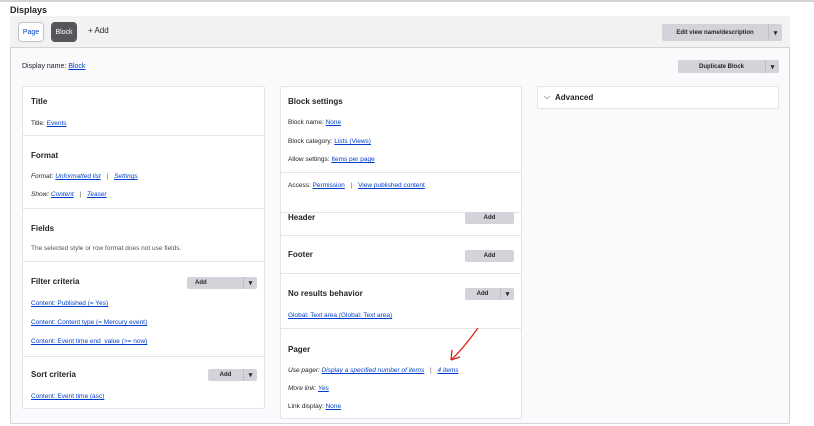 The height and width of the screenshot is (426, 814). I want to click on link-display-value: None, so click(334, 406).